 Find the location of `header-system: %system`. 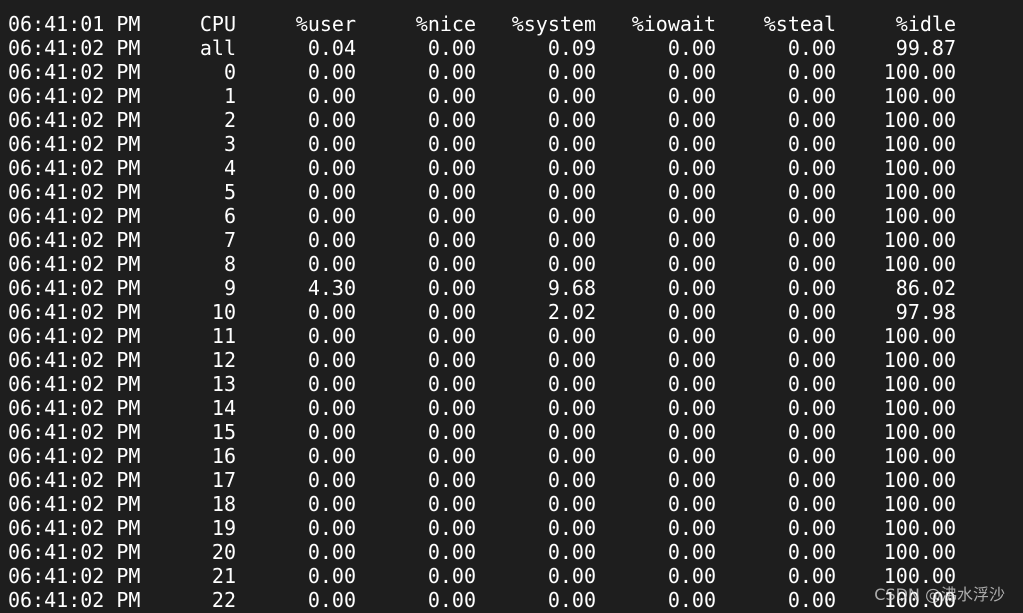

header-system: %system is located at coordinates (553, 24).